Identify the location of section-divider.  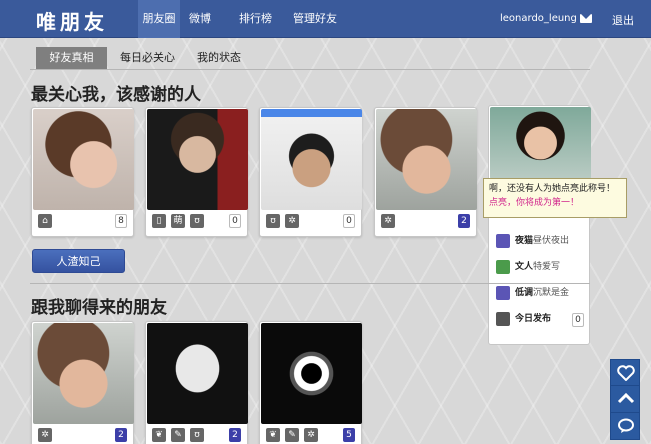
(310, 283).